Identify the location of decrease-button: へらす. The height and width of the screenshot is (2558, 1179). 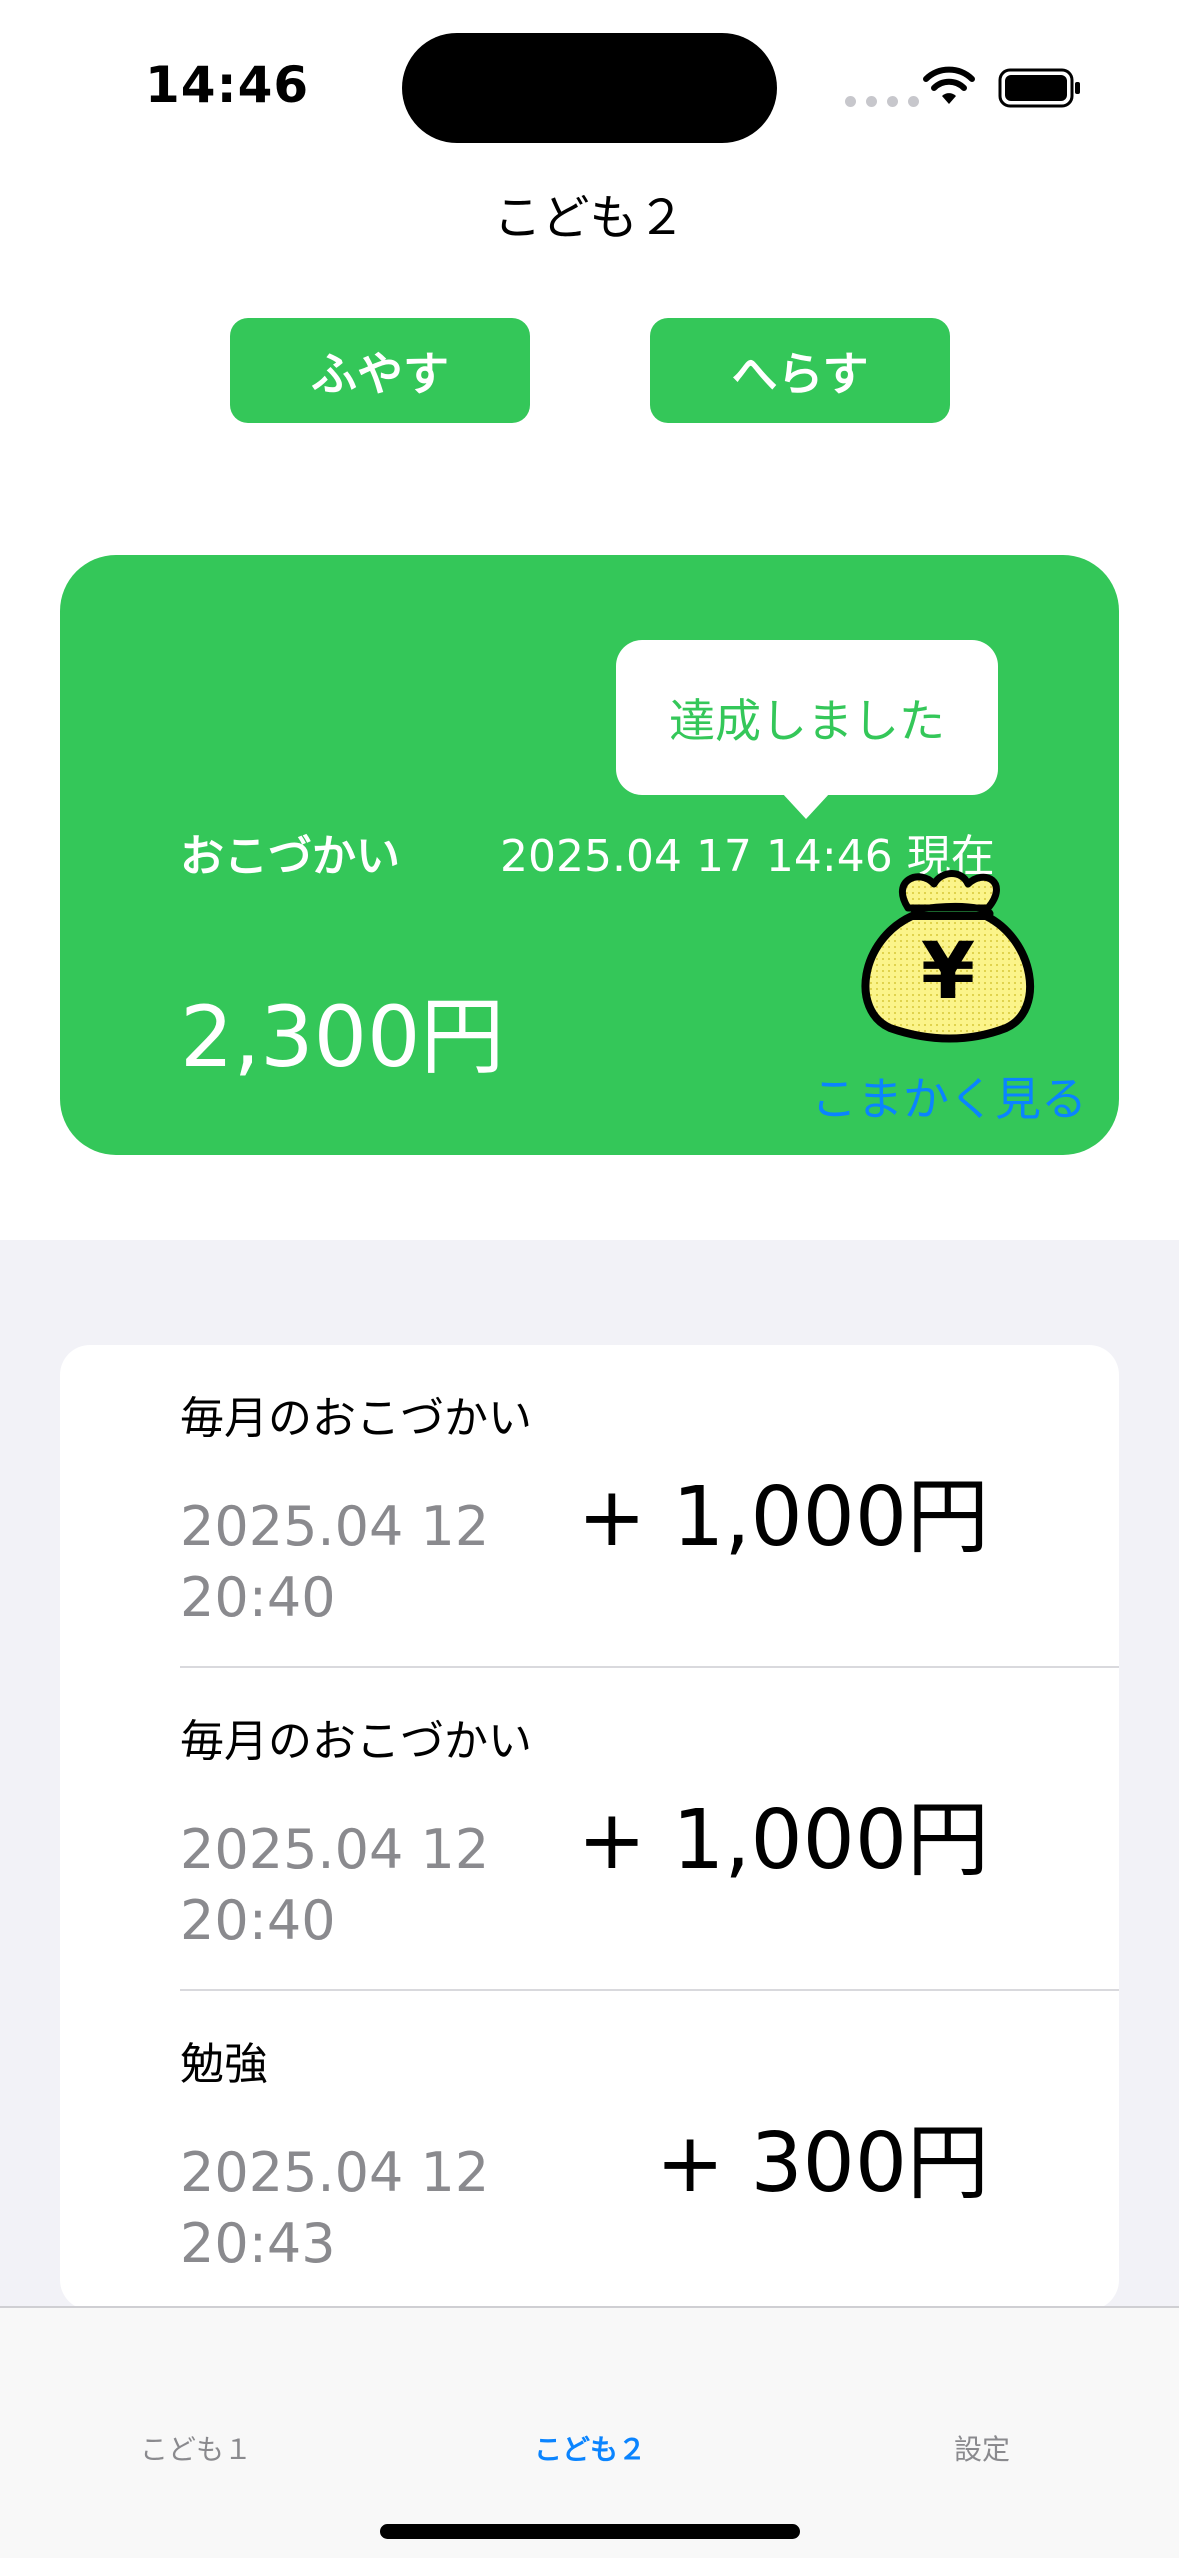
(800, 370).